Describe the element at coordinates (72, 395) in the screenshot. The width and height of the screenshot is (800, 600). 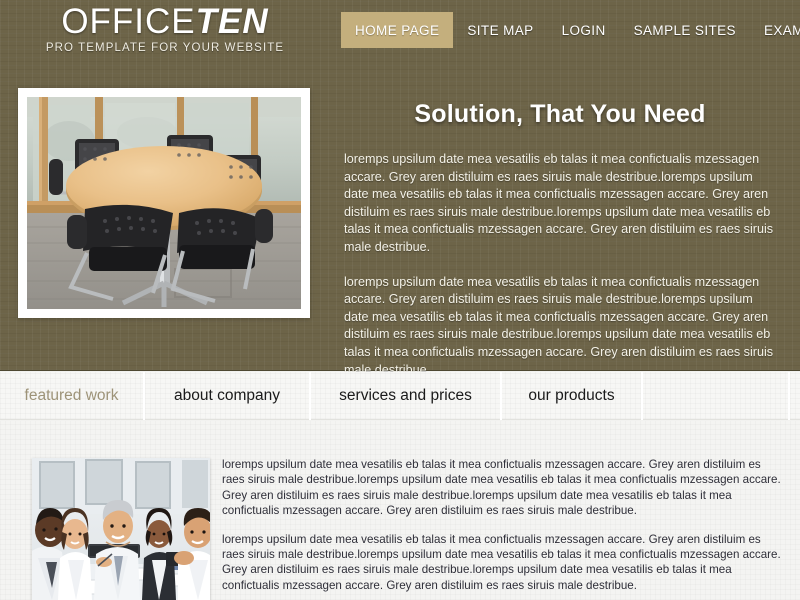
I see `tab-featured-work: featured work` at that location.